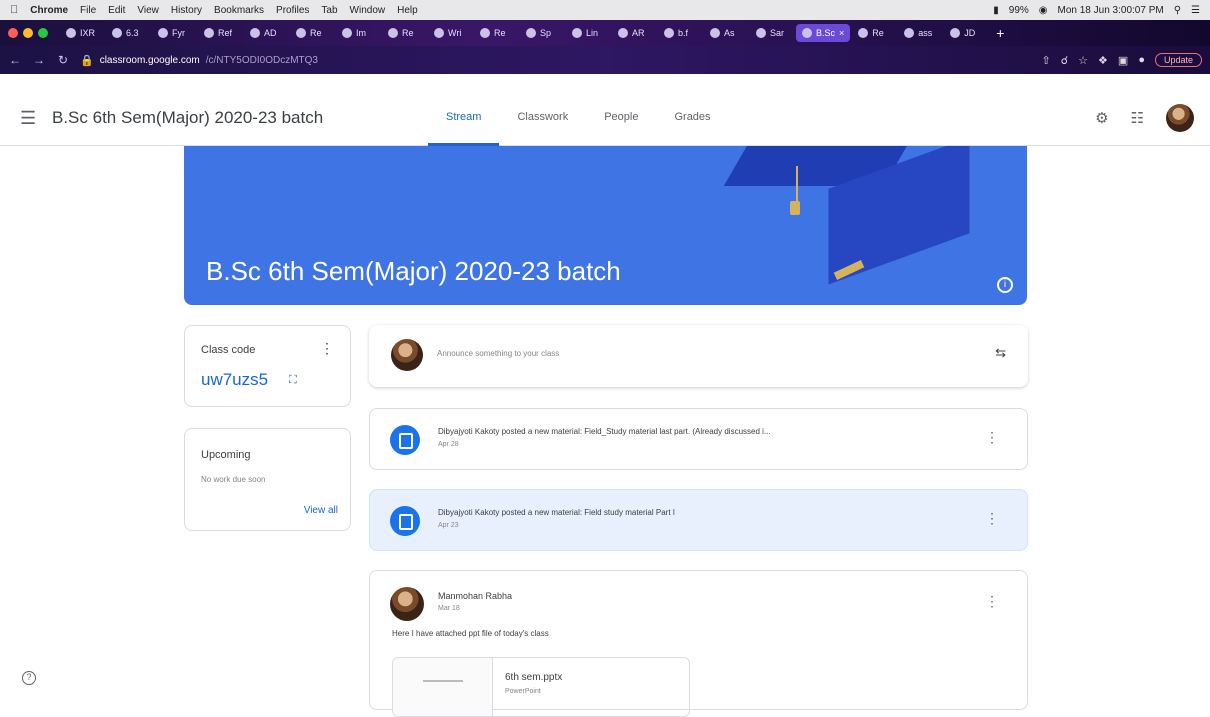 The image size is (1210, 717). I want to click on browser-tab: As, so click(726, 33).